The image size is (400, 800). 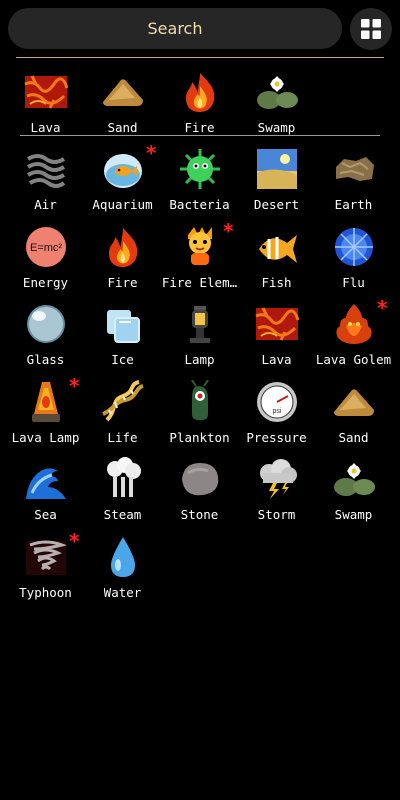 I want to click on search-button: Search, so click(x=175, y=28).